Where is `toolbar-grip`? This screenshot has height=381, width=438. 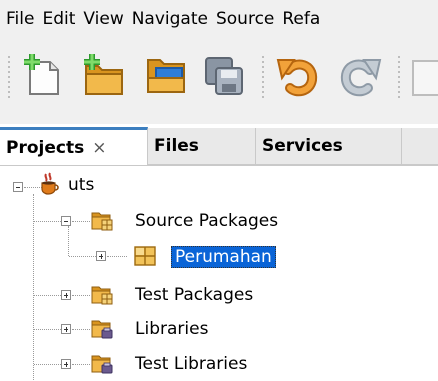
toolbar-grip is located at coordinates (9, 77).